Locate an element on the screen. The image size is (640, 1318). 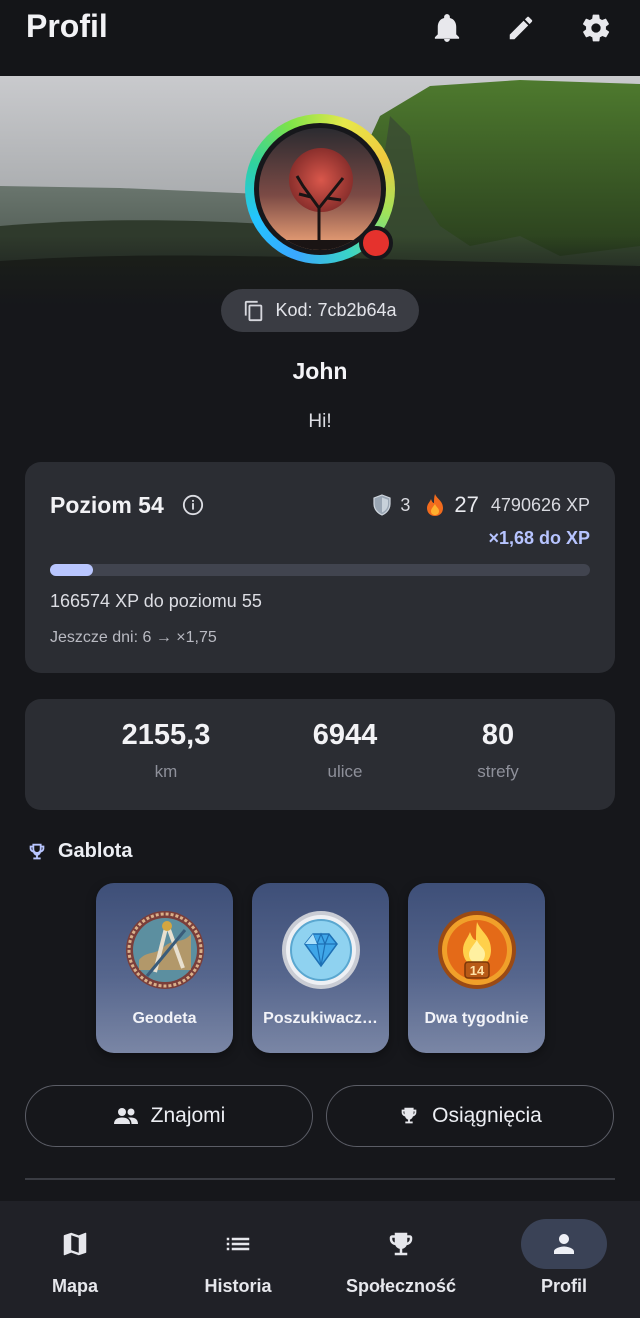
list-icon is located at coordinates (238, 1244).